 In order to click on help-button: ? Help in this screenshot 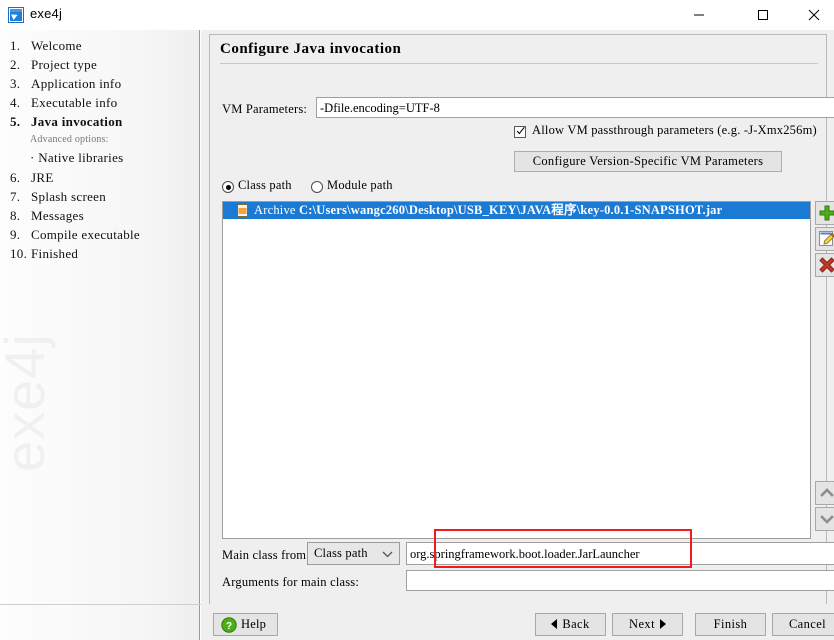, I will do `click(245, 624)`.